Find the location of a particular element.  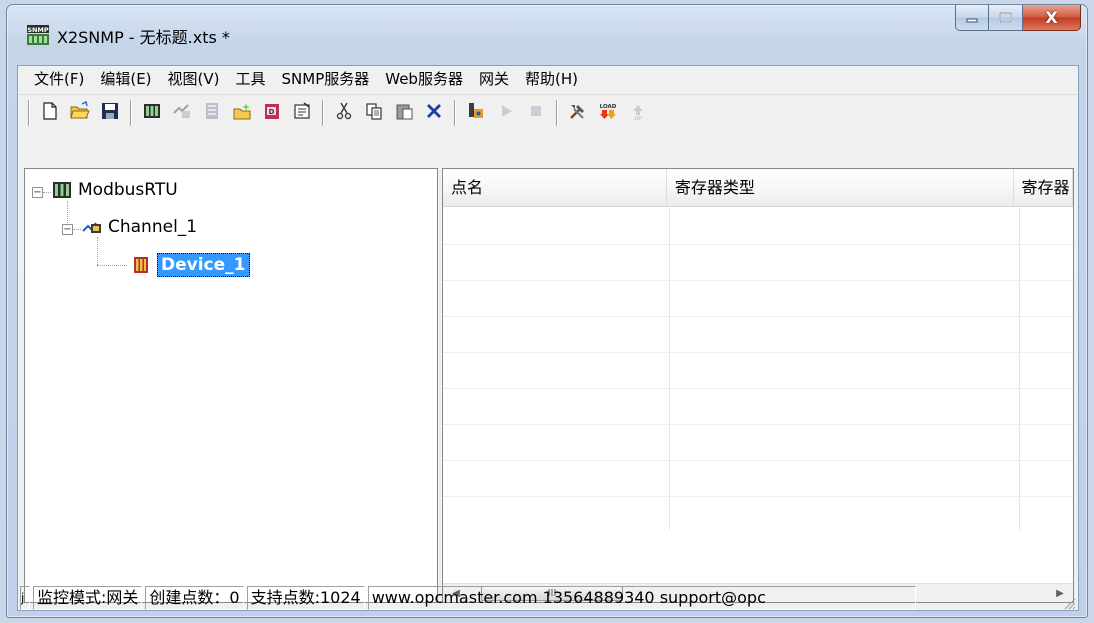

add-point-button is located at coordinates (242, 113).